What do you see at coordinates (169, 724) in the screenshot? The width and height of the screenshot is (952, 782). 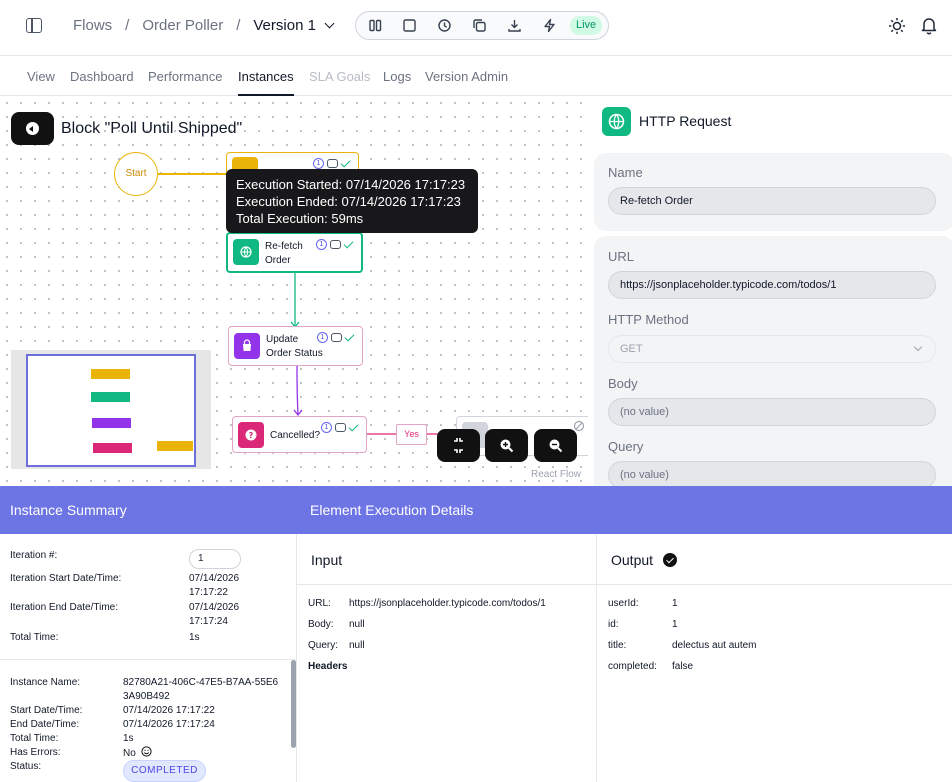 I see `end-value: 07/14/2026 17:17:24` at bounding box center [169, 724].